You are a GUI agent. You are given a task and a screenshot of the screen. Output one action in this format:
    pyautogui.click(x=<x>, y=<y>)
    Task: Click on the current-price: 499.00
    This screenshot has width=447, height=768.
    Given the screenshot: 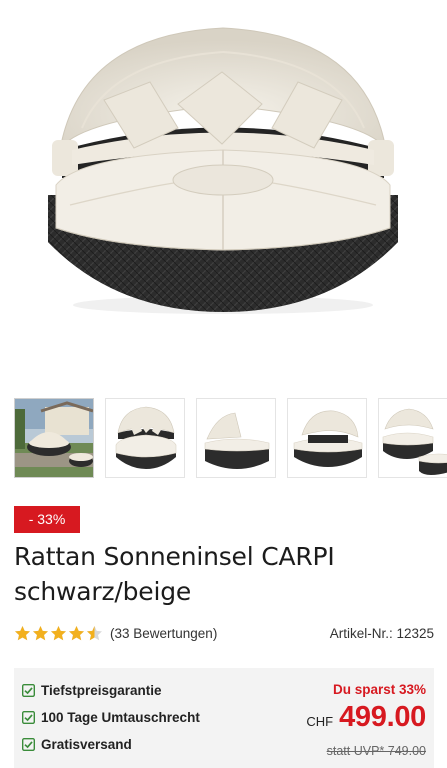 What is the action you would take?
    pyautogui.click(x=382, y=717)
    